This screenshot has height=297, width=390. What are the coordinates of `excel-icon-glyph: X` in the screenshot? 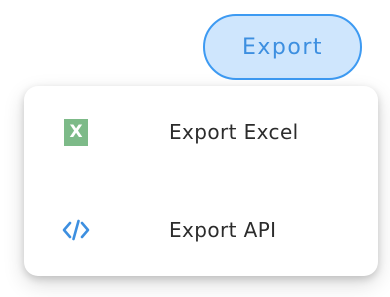 It's located at (76, 132).